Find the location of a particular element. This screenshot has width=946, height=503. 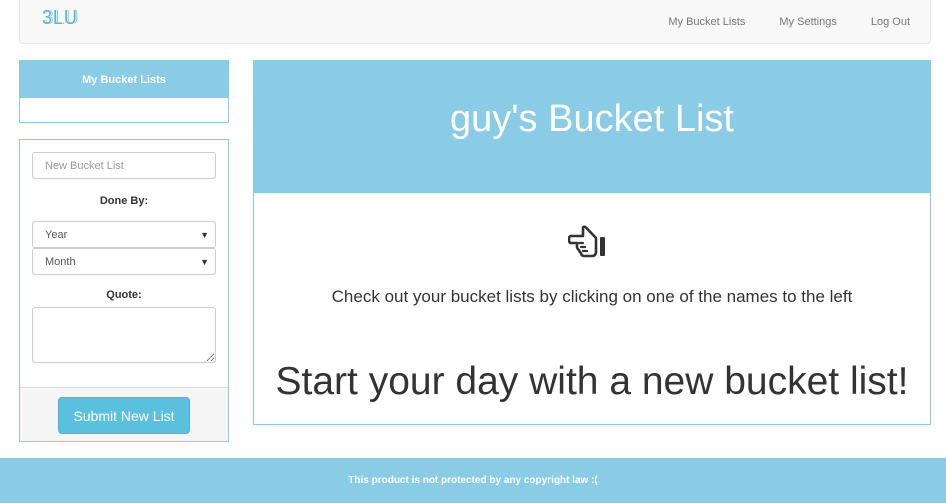

form-footer: Submit New List is located at coordinates (124, 414).